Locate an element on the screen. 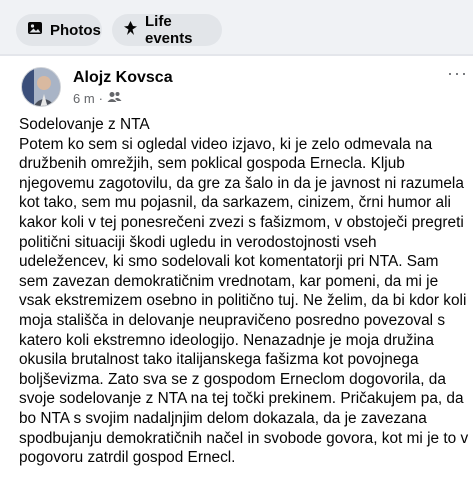 This screenshot has height=481, width=473. photos-tab-label: Photos is located at coordinates (75, 30).